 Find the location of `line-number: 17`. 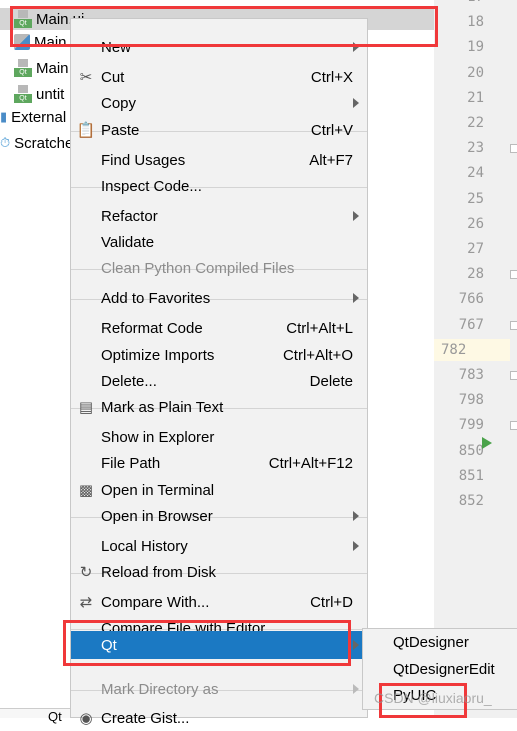

line-number: 17 is located at coordinates (459, 4).